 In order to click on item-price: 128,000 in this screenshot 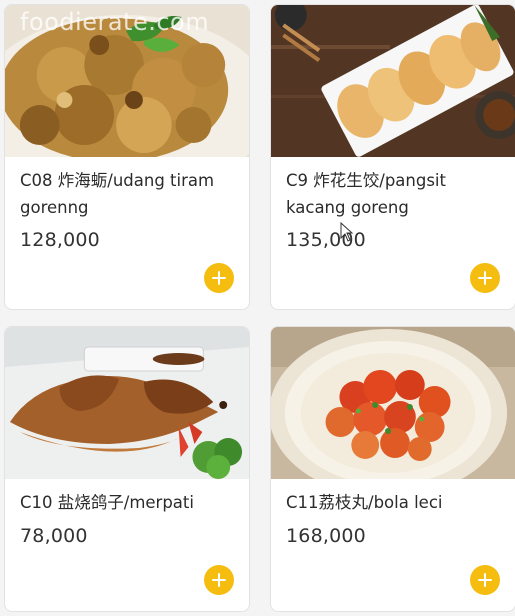, I will do `click(60, 240)`.